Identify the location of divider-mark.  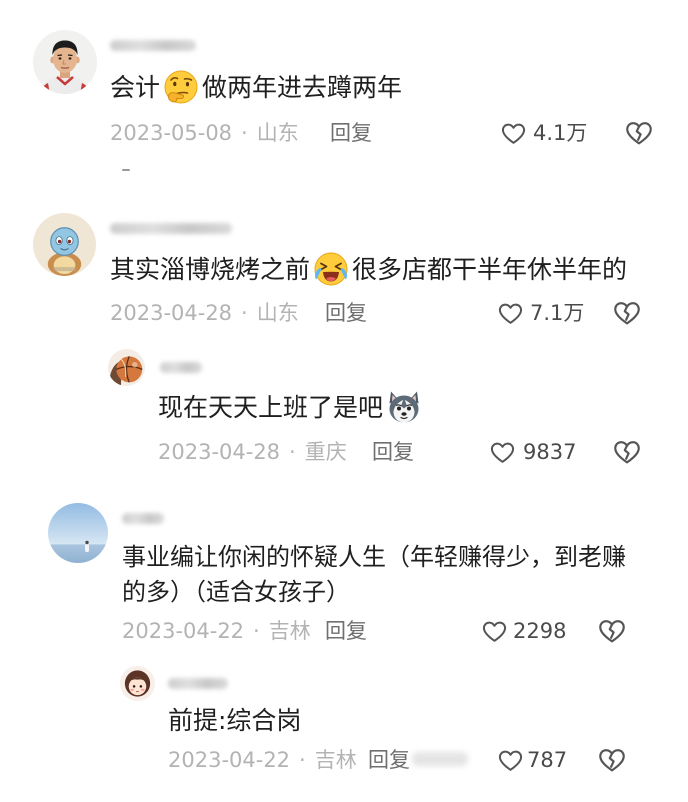
(126, 170).